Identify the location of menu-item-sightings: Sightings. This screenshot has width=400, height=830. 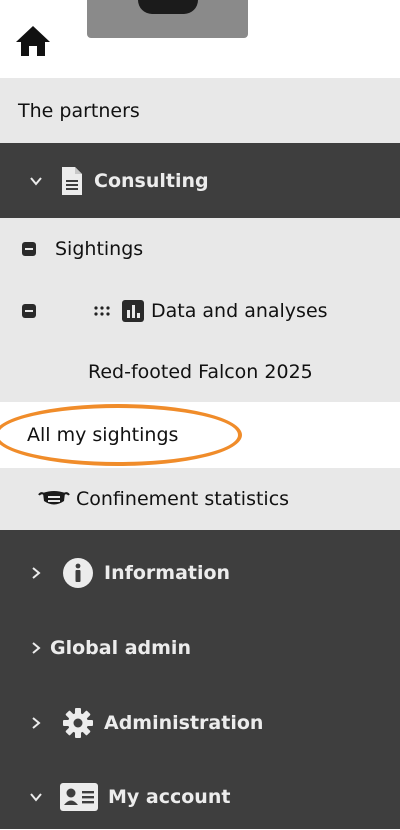
(200, 249).